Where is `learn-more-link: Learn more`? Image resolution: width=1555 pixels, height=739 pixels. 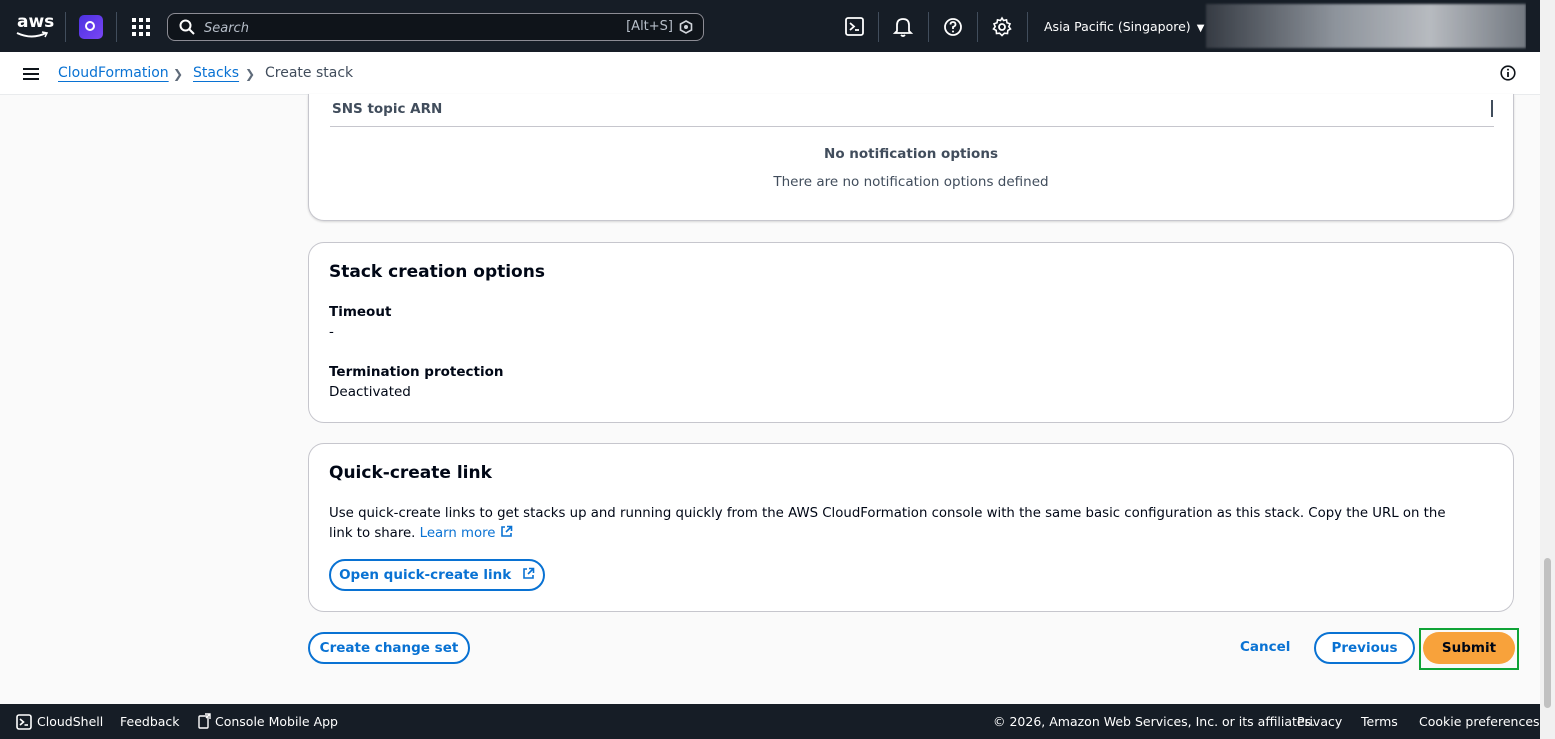 learn-more-link: Learn more is located at coordinates (466, 533).